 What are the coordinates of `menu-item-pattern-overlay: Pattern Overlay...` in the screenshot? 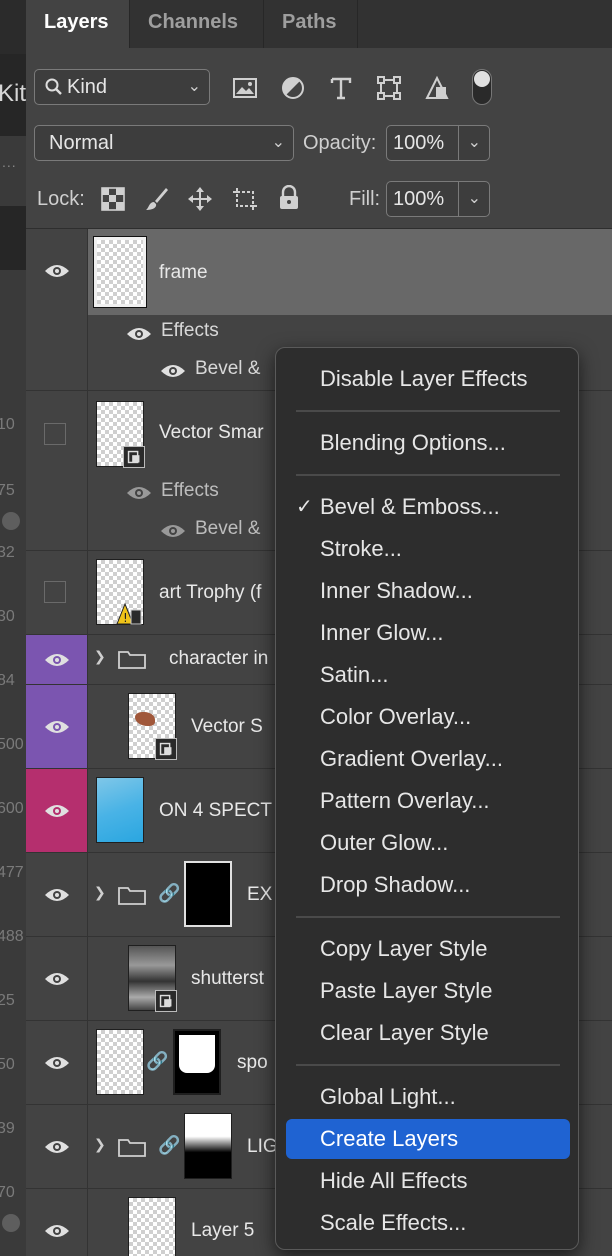 It's located at (428, 801).